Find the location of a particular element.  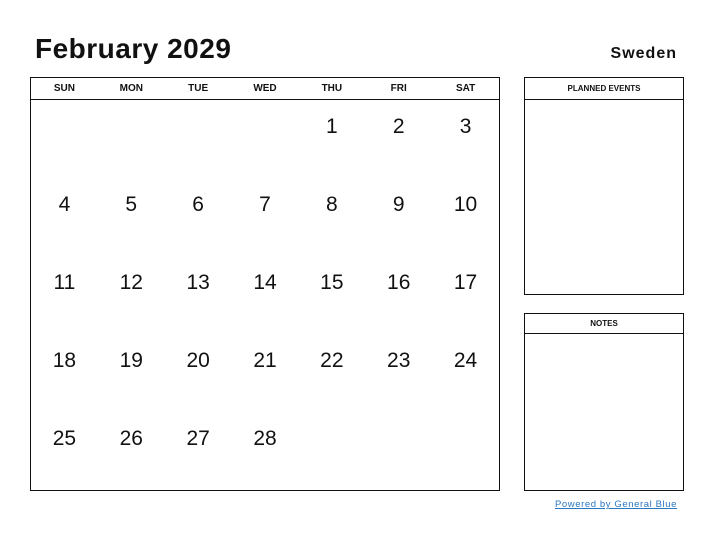

weekday-label: WED is located at coordinates (265, 88).